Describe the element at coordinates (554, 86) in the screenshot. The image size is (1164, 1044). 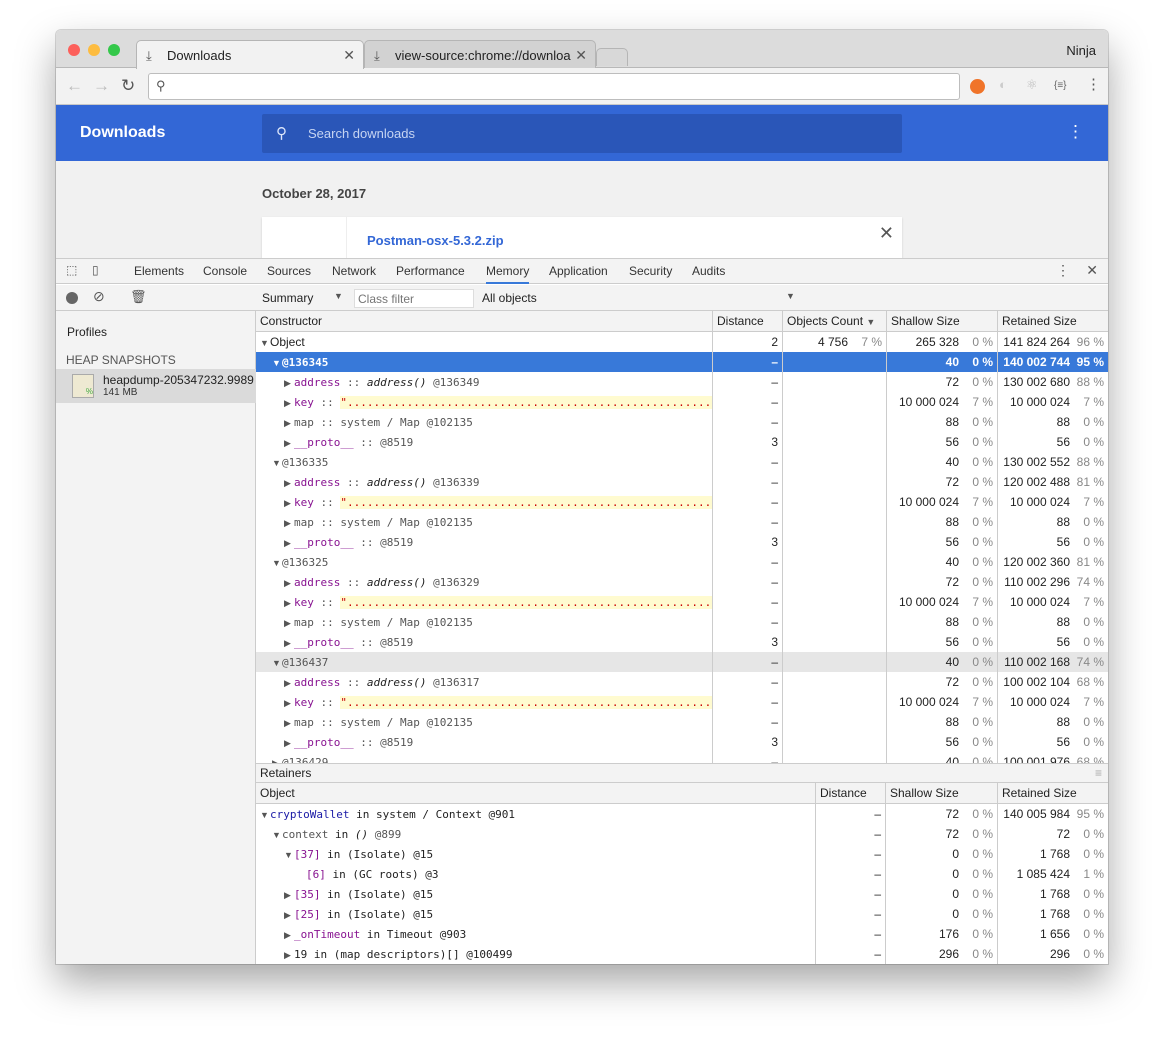
I see `address-bar: ⚲` at that location.